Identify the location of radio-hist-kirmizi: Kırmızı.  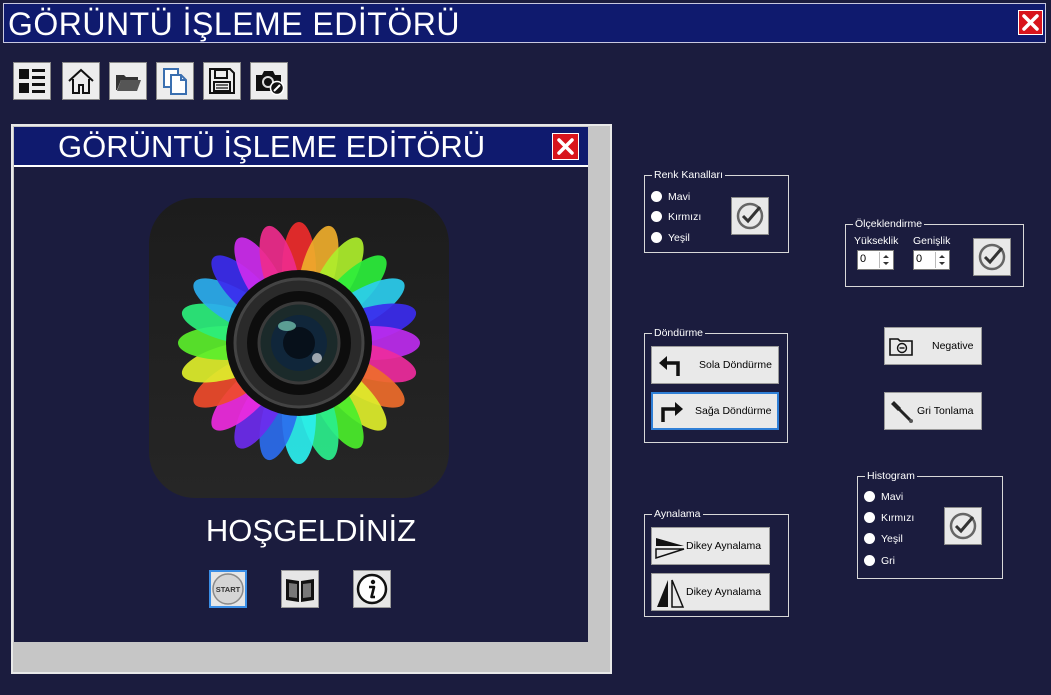
(889, 518).